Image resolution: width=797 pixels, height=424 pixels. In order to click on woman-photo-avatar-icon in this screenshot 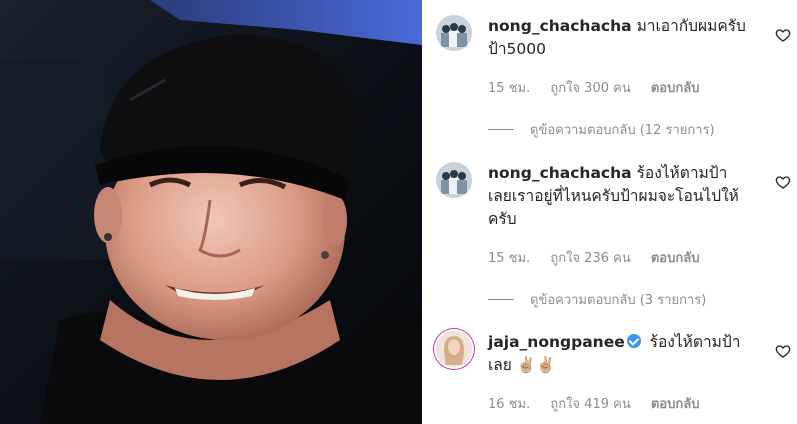, I will do `click(454, 349)`.